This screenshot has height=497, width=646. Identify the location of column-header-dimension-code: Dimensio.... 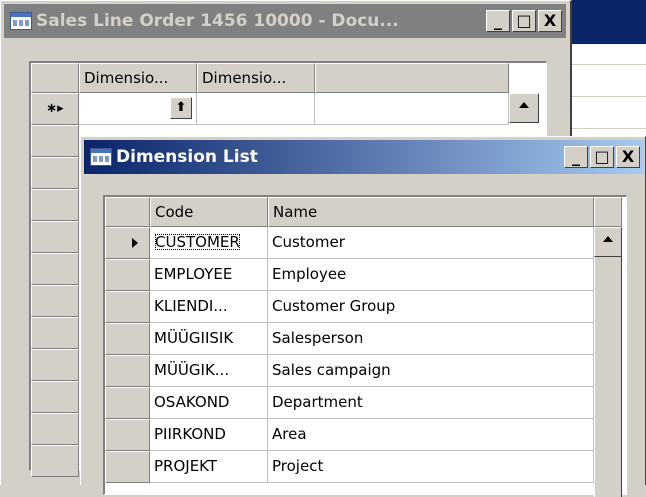
(138, 78).